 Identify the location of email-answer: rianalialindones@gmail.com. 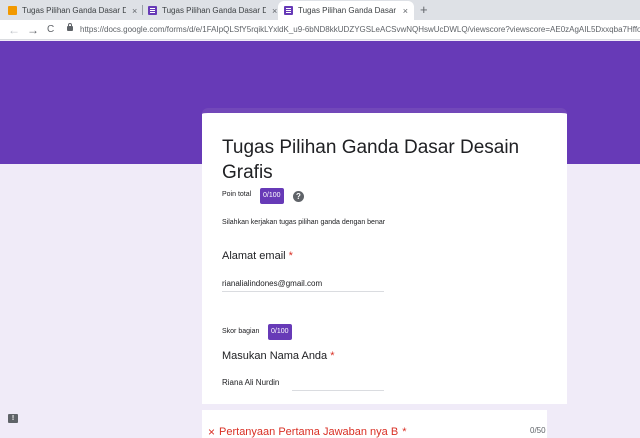
(272, 283).